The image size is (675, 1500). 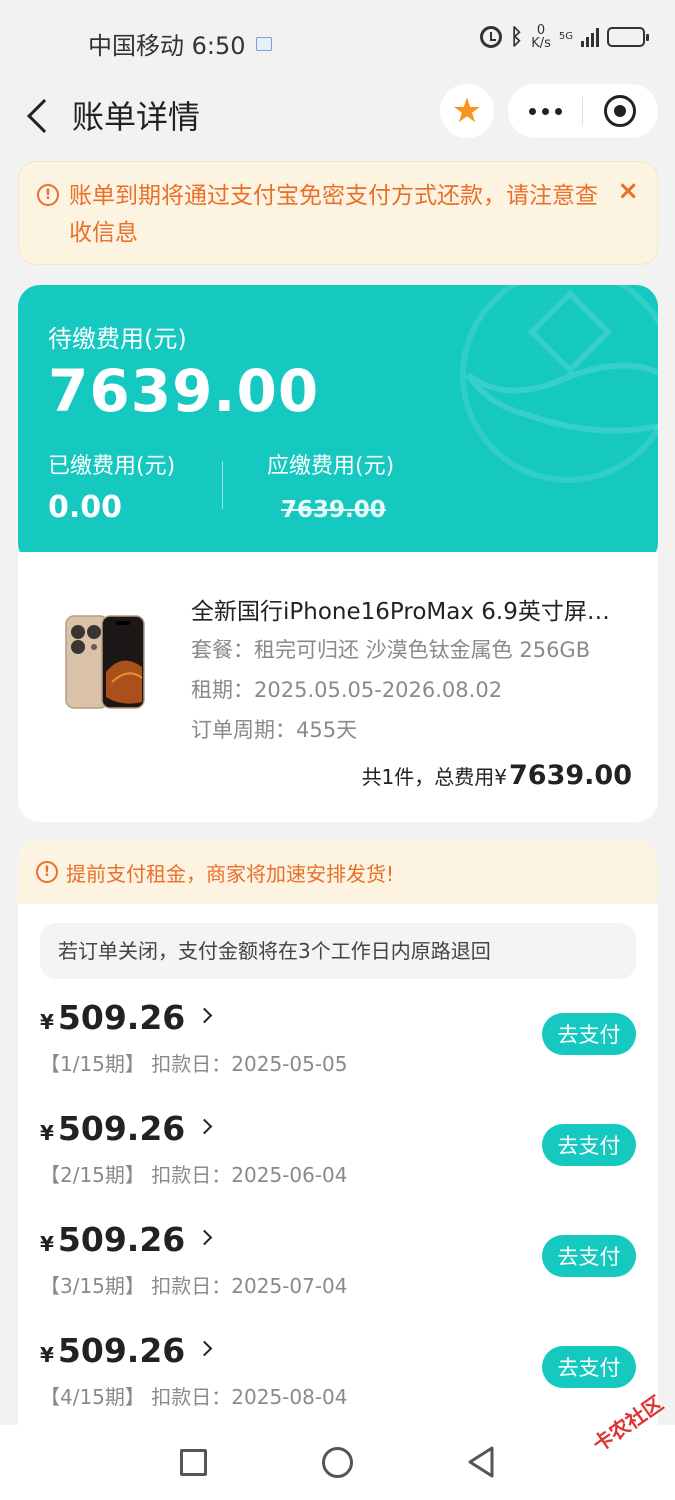 I want to click on installment-item: ¥ 509.26 【4/15期】 扣款日：2025-08-04 去支付, so click(x=338, y=1385).